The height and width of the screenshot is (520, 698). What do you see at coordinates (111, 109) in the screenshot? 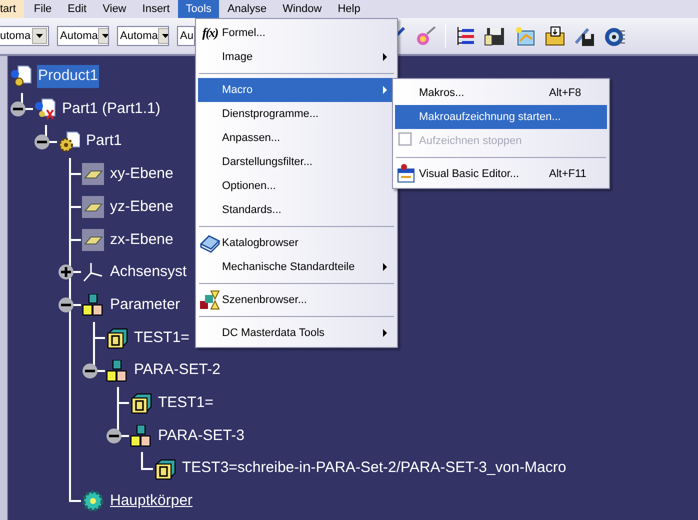
I see `tree-item: Part1 (Part1.1)` at bounding box center [111, 109].